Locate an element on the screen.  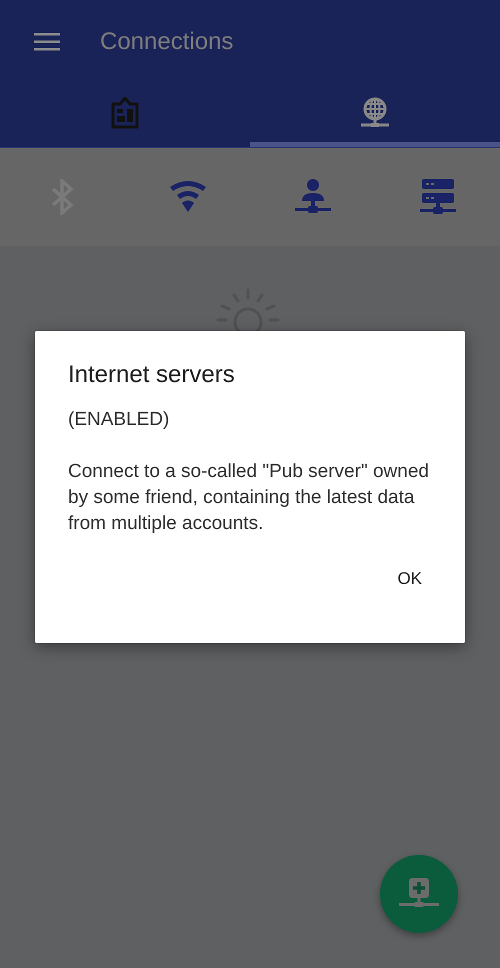
wifi-icon is located at coordinates (187, 197).